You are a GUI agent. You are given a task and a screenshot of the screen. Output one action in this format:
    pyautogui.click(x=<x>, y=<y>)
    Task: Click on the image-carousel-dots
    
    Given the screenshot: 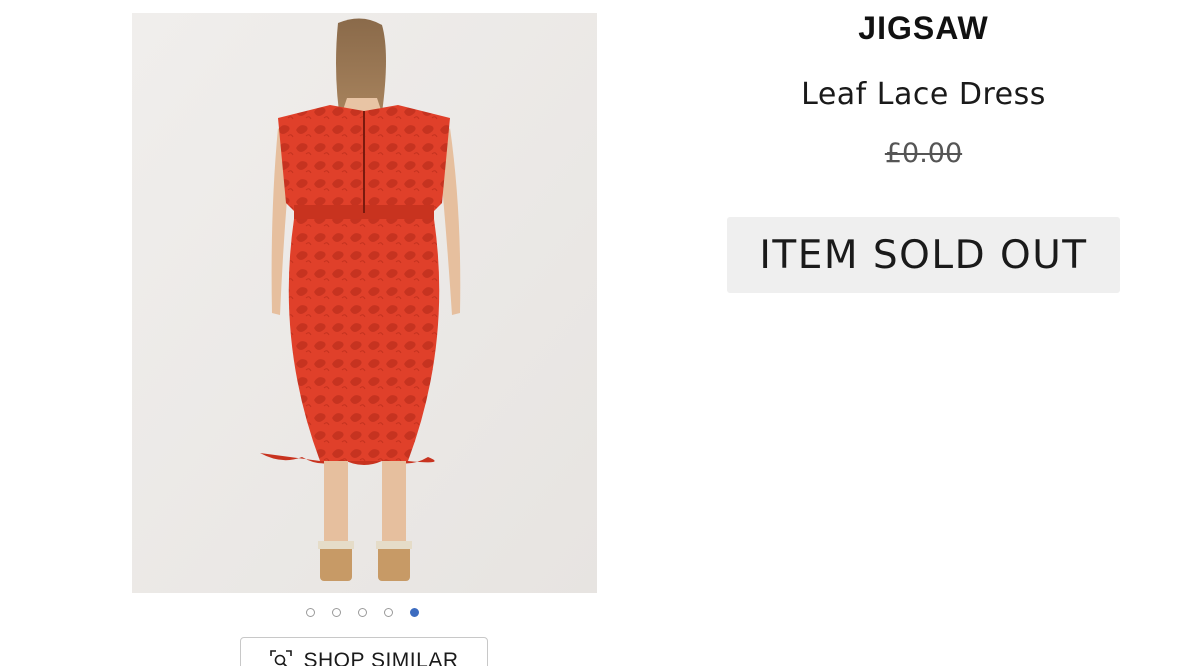 What is the action you would take?
    pyautogui.click(x=365, y=615)
    